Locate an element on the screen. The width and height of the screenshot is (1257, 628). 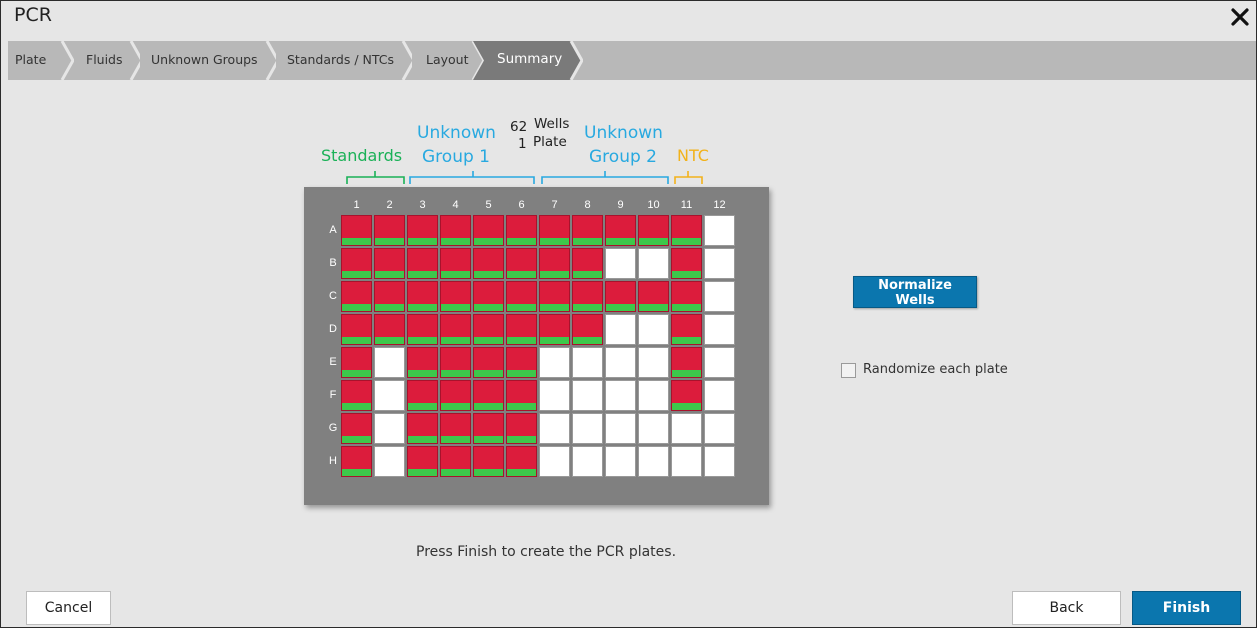
well-A10 is located at coordinates (653, 230).